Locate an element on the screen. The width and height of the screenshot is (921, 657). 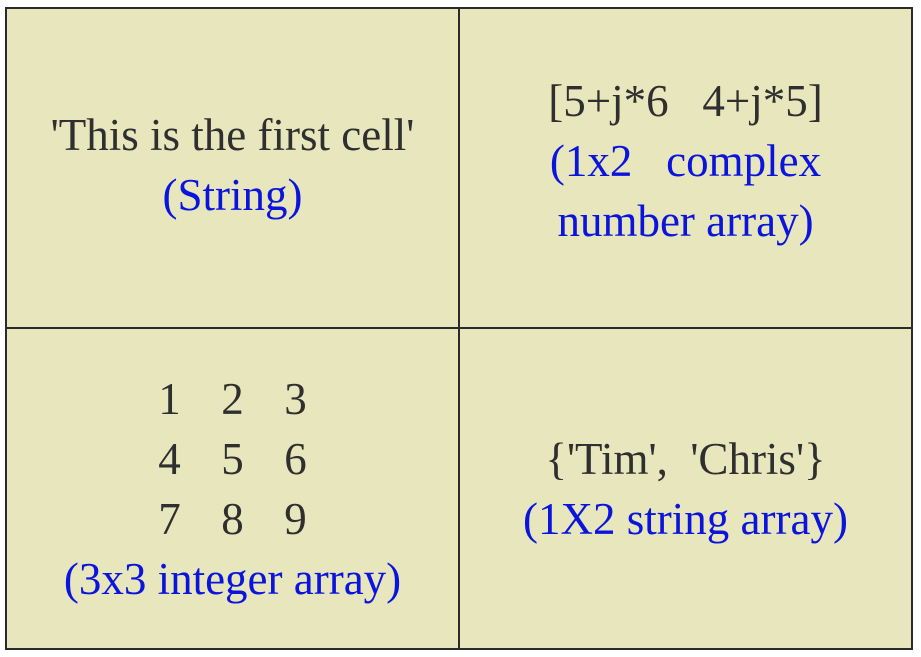
matrix-entry: 4 is located at coordinates (169, 458).